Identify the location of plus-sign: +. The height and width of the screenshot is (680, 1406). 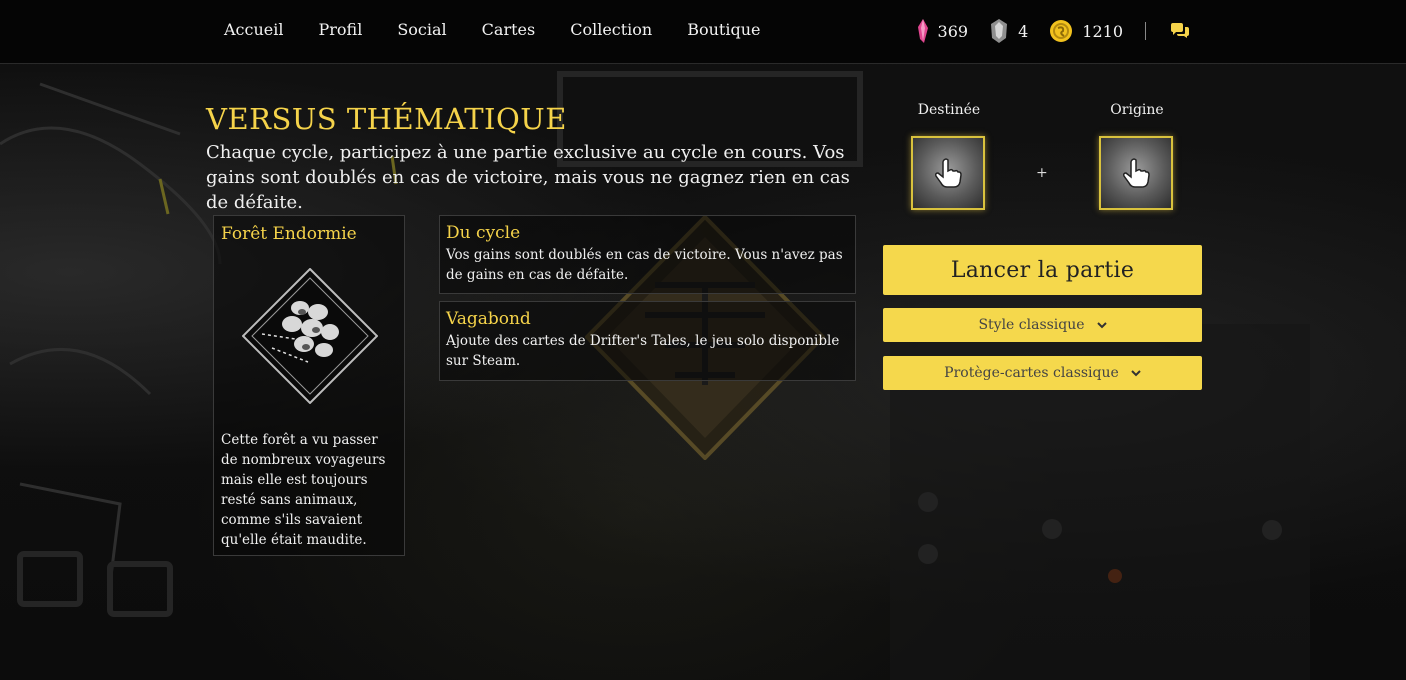
(1042, 173).